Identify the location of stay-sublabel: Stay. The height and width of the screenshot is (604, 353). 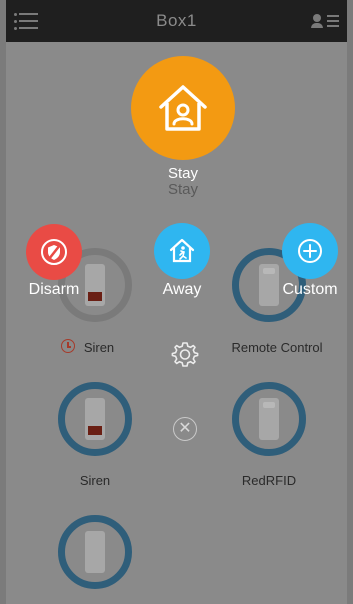
(182, 189).